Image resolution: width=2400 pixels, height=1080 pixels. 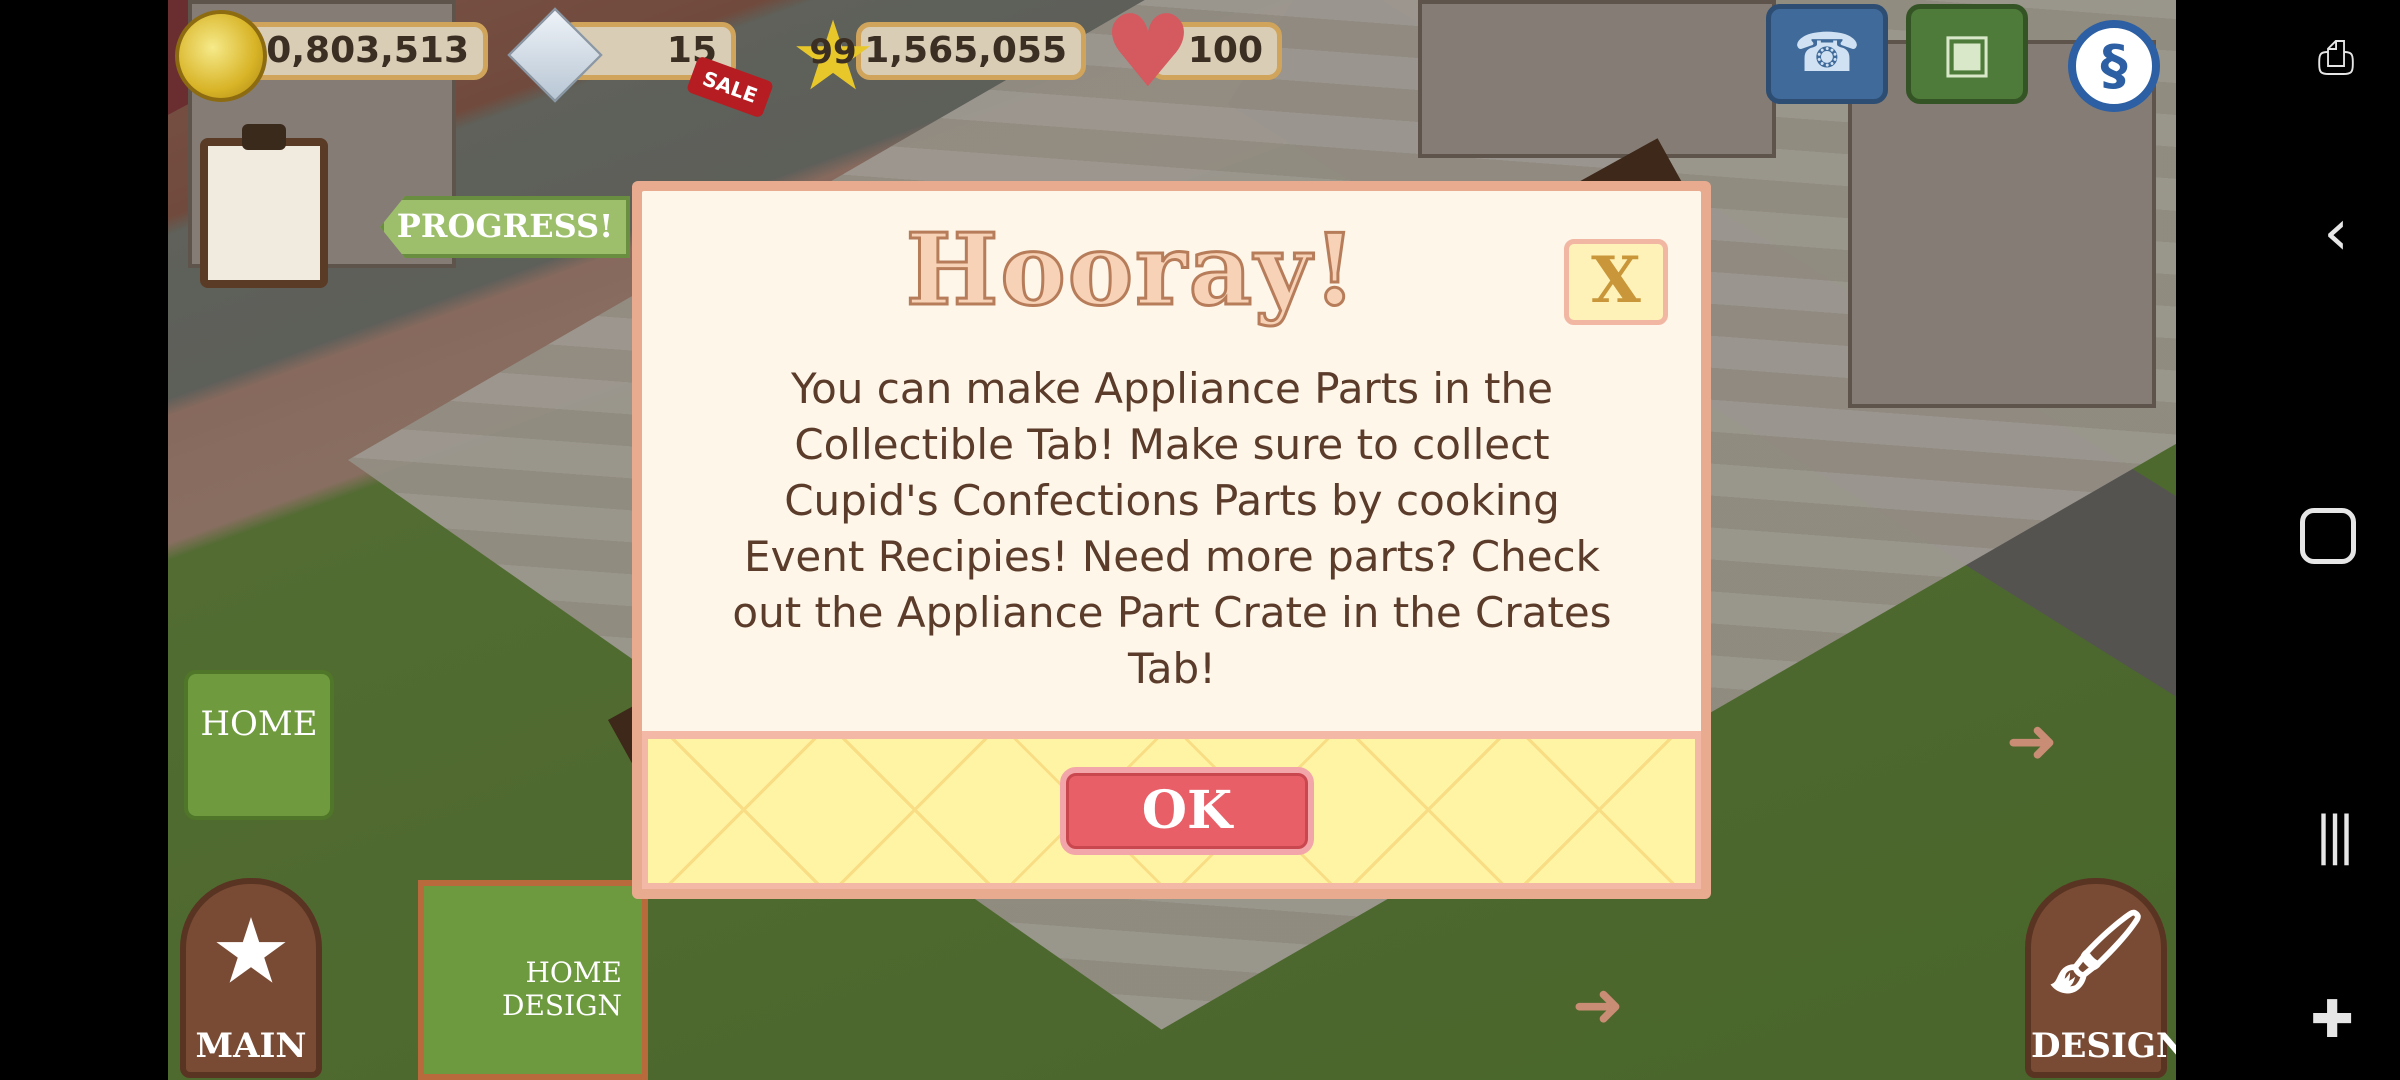 I want to click on xp-counter: 1,565,055, so click(x=971, y=51).